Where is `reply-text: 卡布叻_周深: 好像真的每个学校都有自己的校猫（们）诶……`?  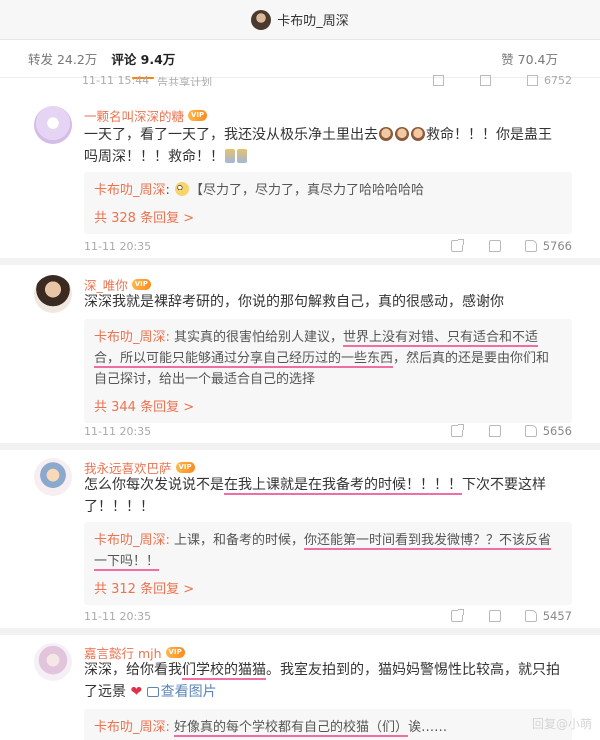 reply-text: 卡布叻_周深: 好像真的每个学校都有自己的校猫（们）诶…… is located at coordinates (271, 728).